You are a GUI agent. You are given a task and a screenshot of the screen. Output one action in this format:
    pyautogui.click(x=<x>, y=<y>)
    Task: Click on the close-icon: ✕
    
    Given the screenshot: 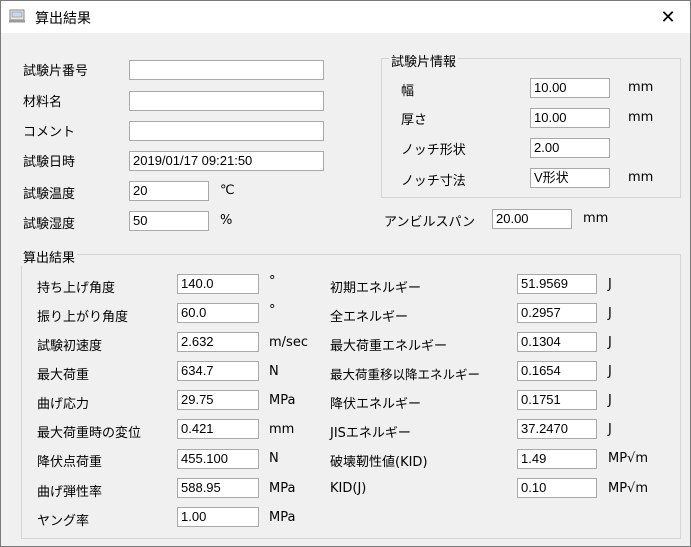 What is the action you would take?
    pyautogui.click(x=668, y=17)
    